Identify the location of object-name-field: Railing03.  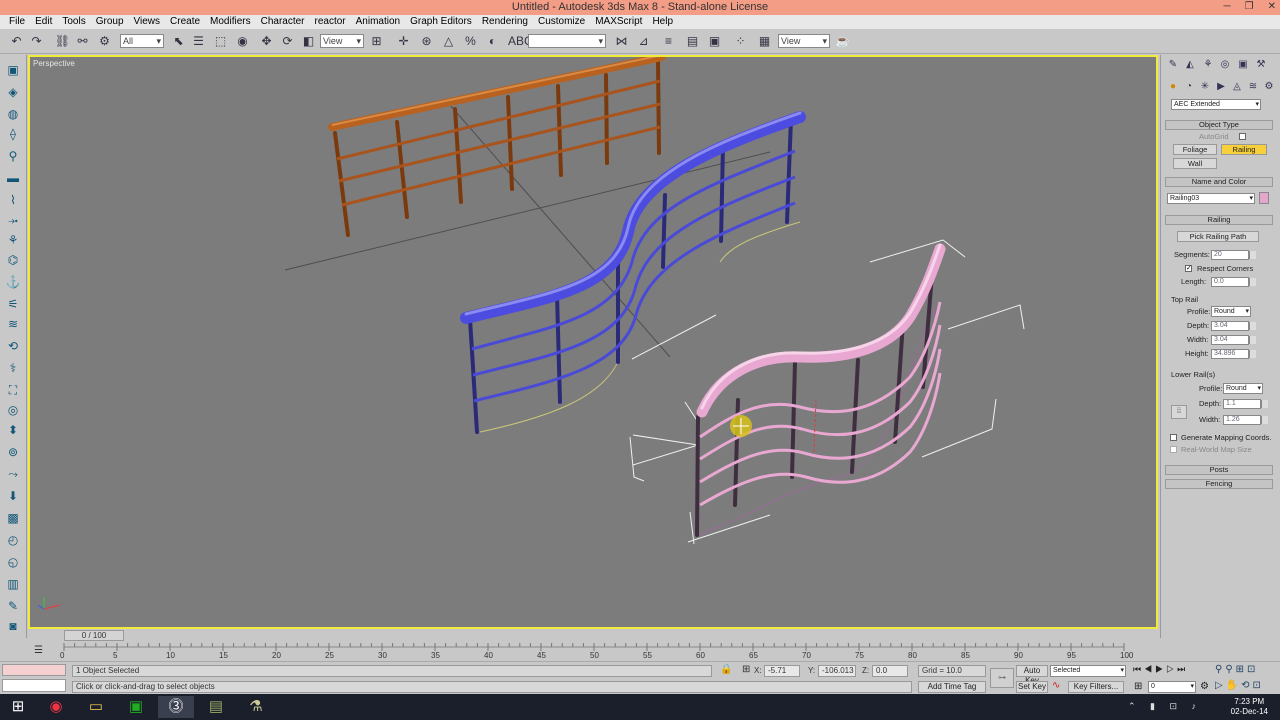
(1211, 198).